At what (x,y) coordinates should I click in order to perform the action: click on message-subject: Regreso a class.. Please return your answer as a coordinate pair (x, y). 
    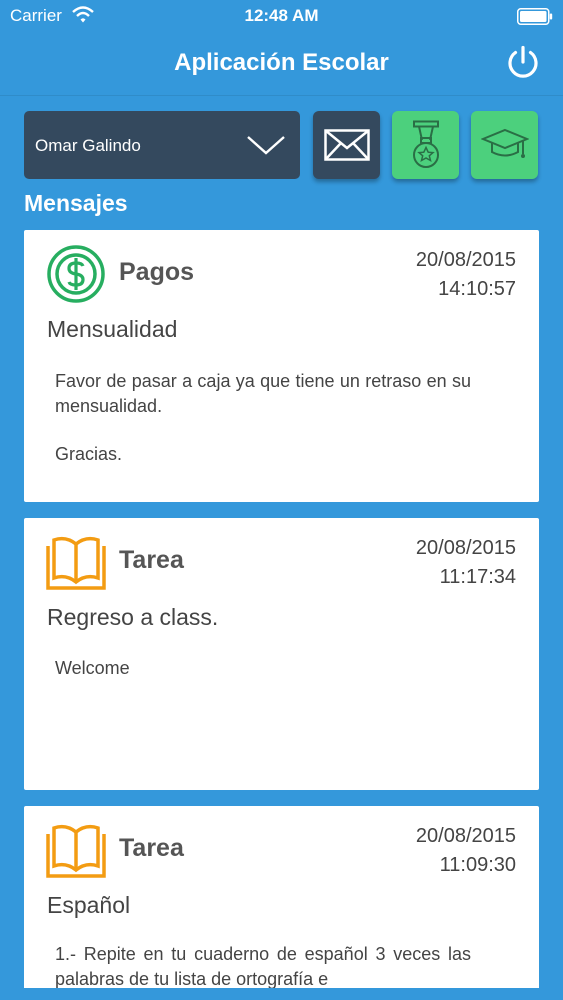
    Looking at the image, I should click on (133, 617).